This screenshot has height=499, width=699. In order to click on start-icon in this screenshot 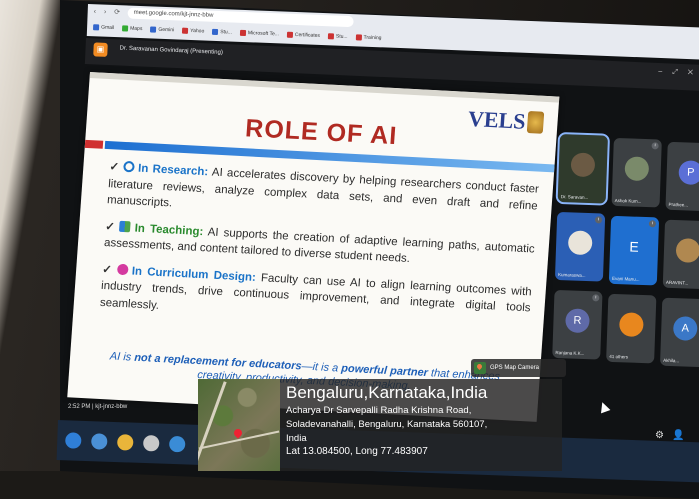, I will do `click(73, 440)`.